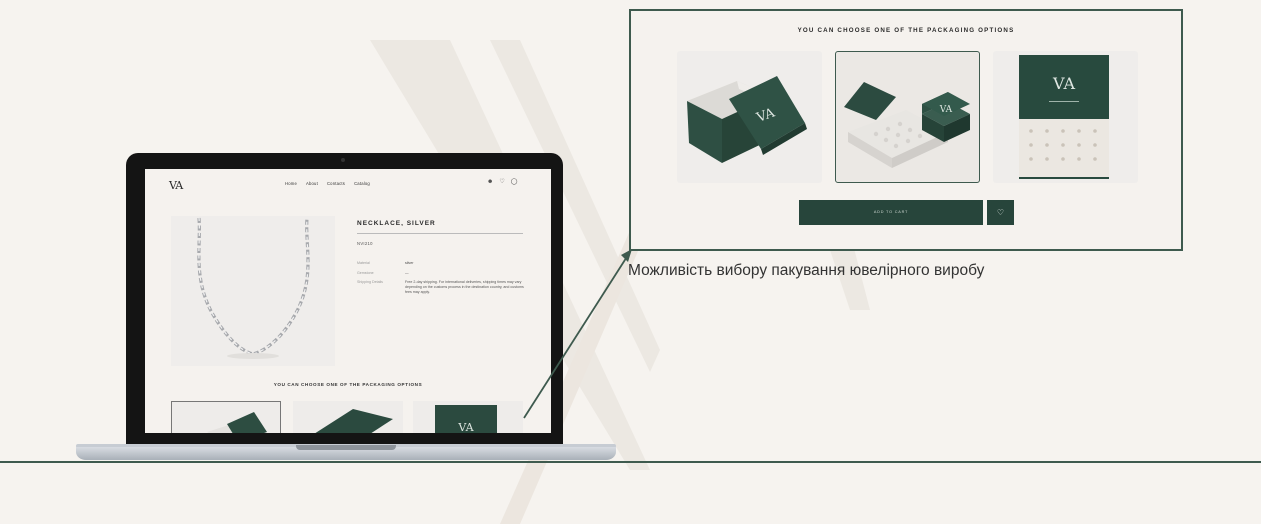  I want to click on product-photo, so click(253, 291).